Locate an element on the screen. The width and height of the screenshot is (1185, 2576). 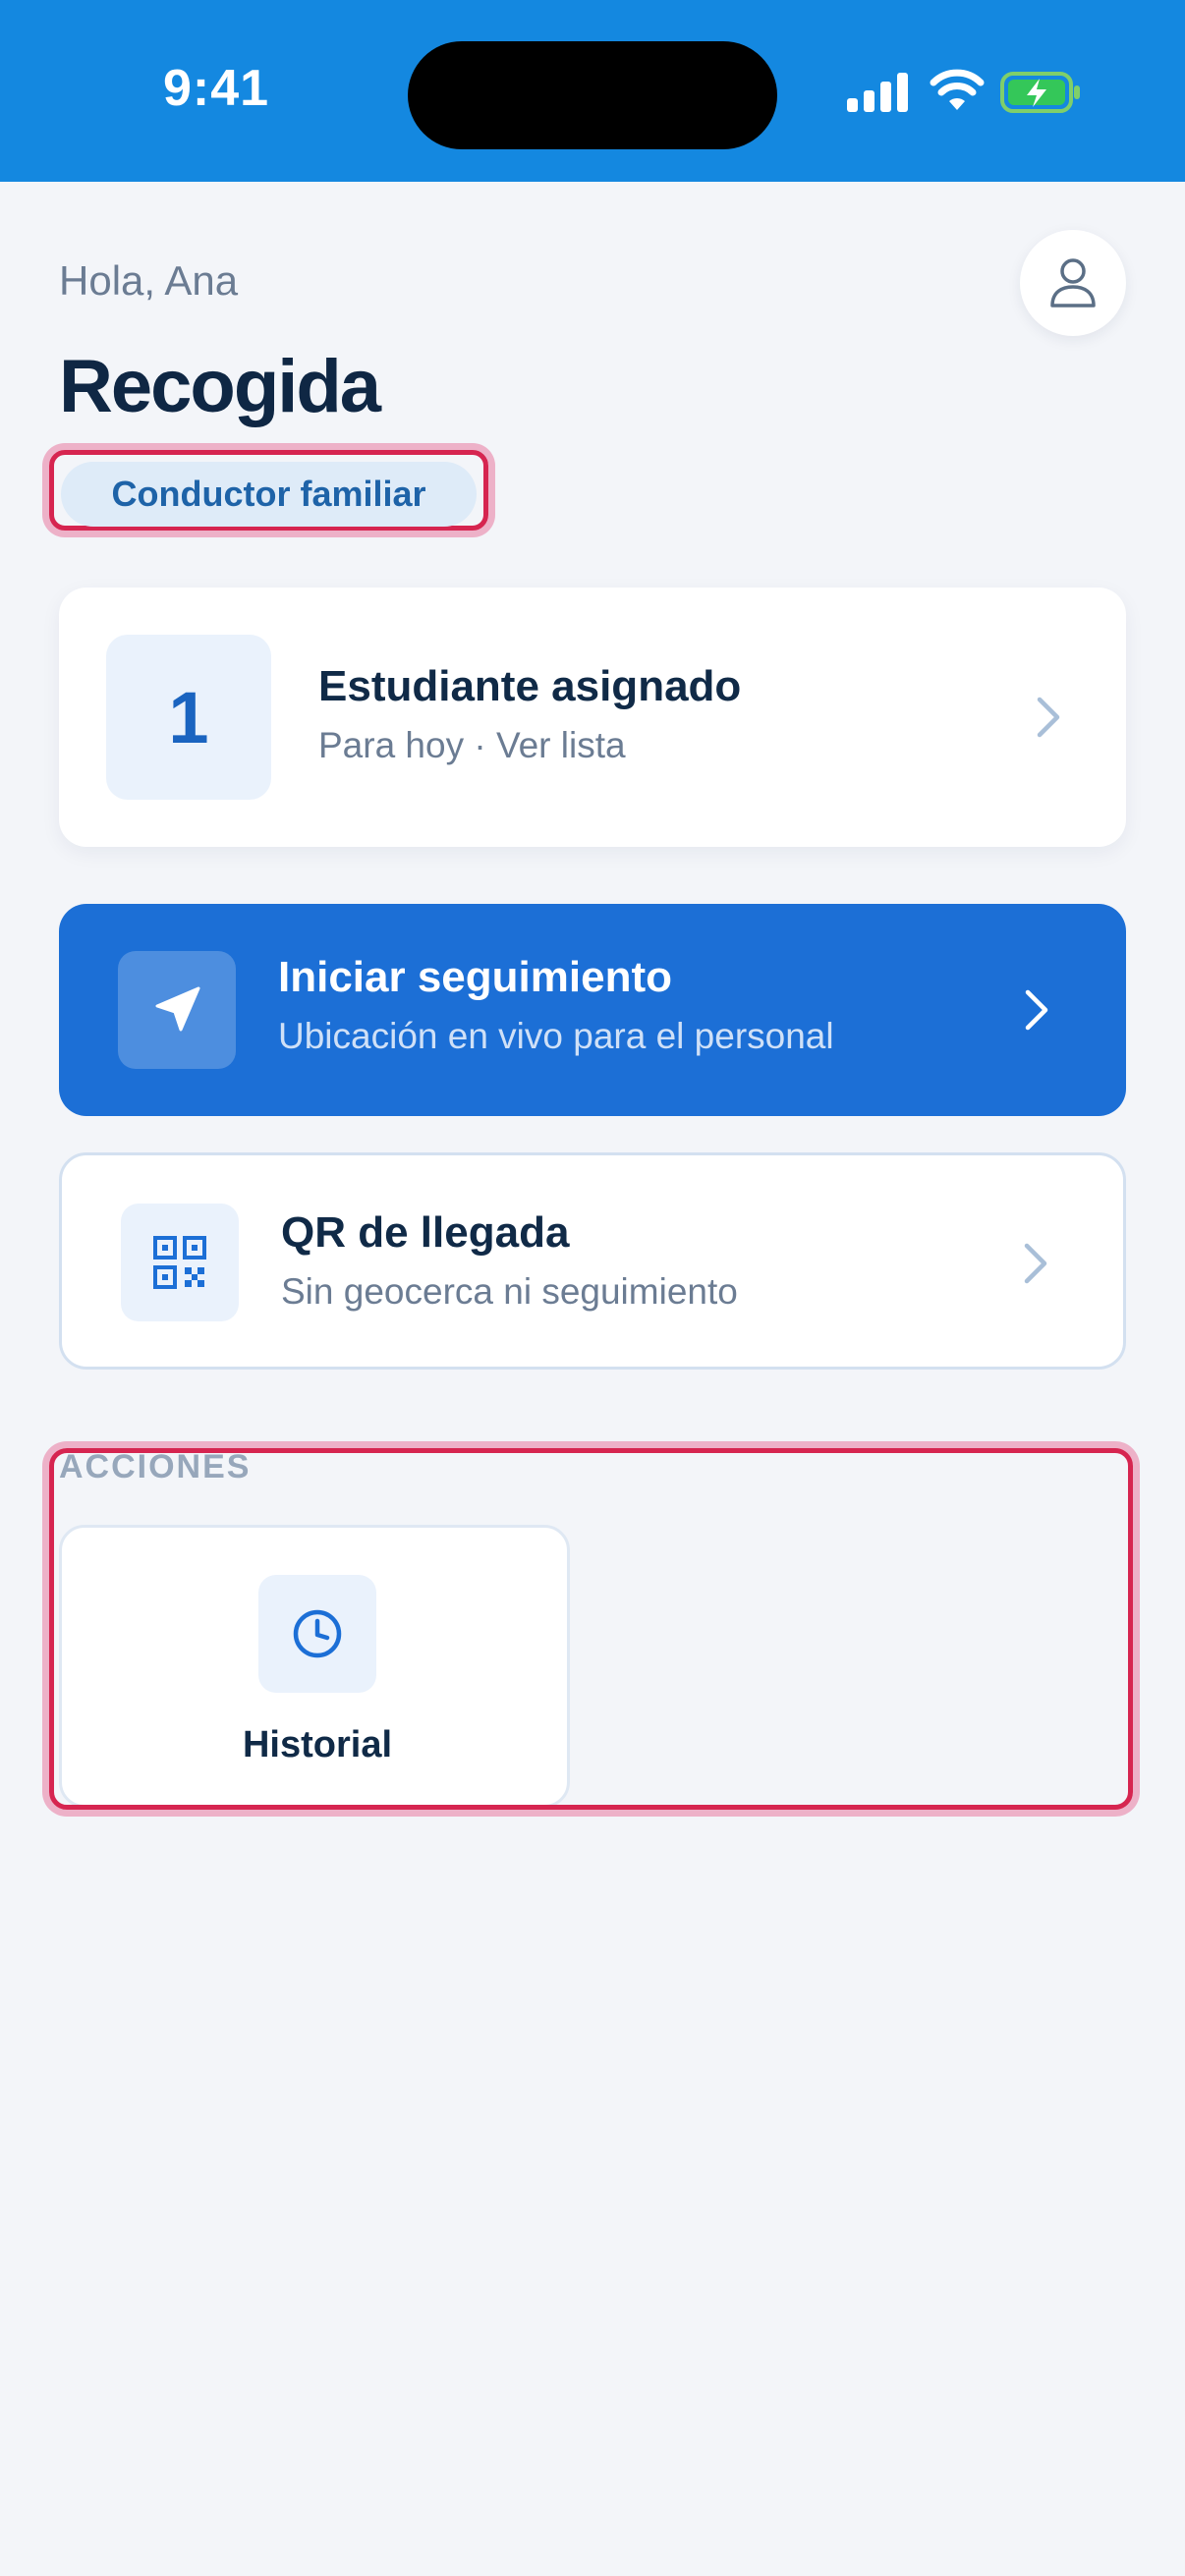
students-card-subtitle: Para hoy · Ver lista is located at coordinates (472, 745).